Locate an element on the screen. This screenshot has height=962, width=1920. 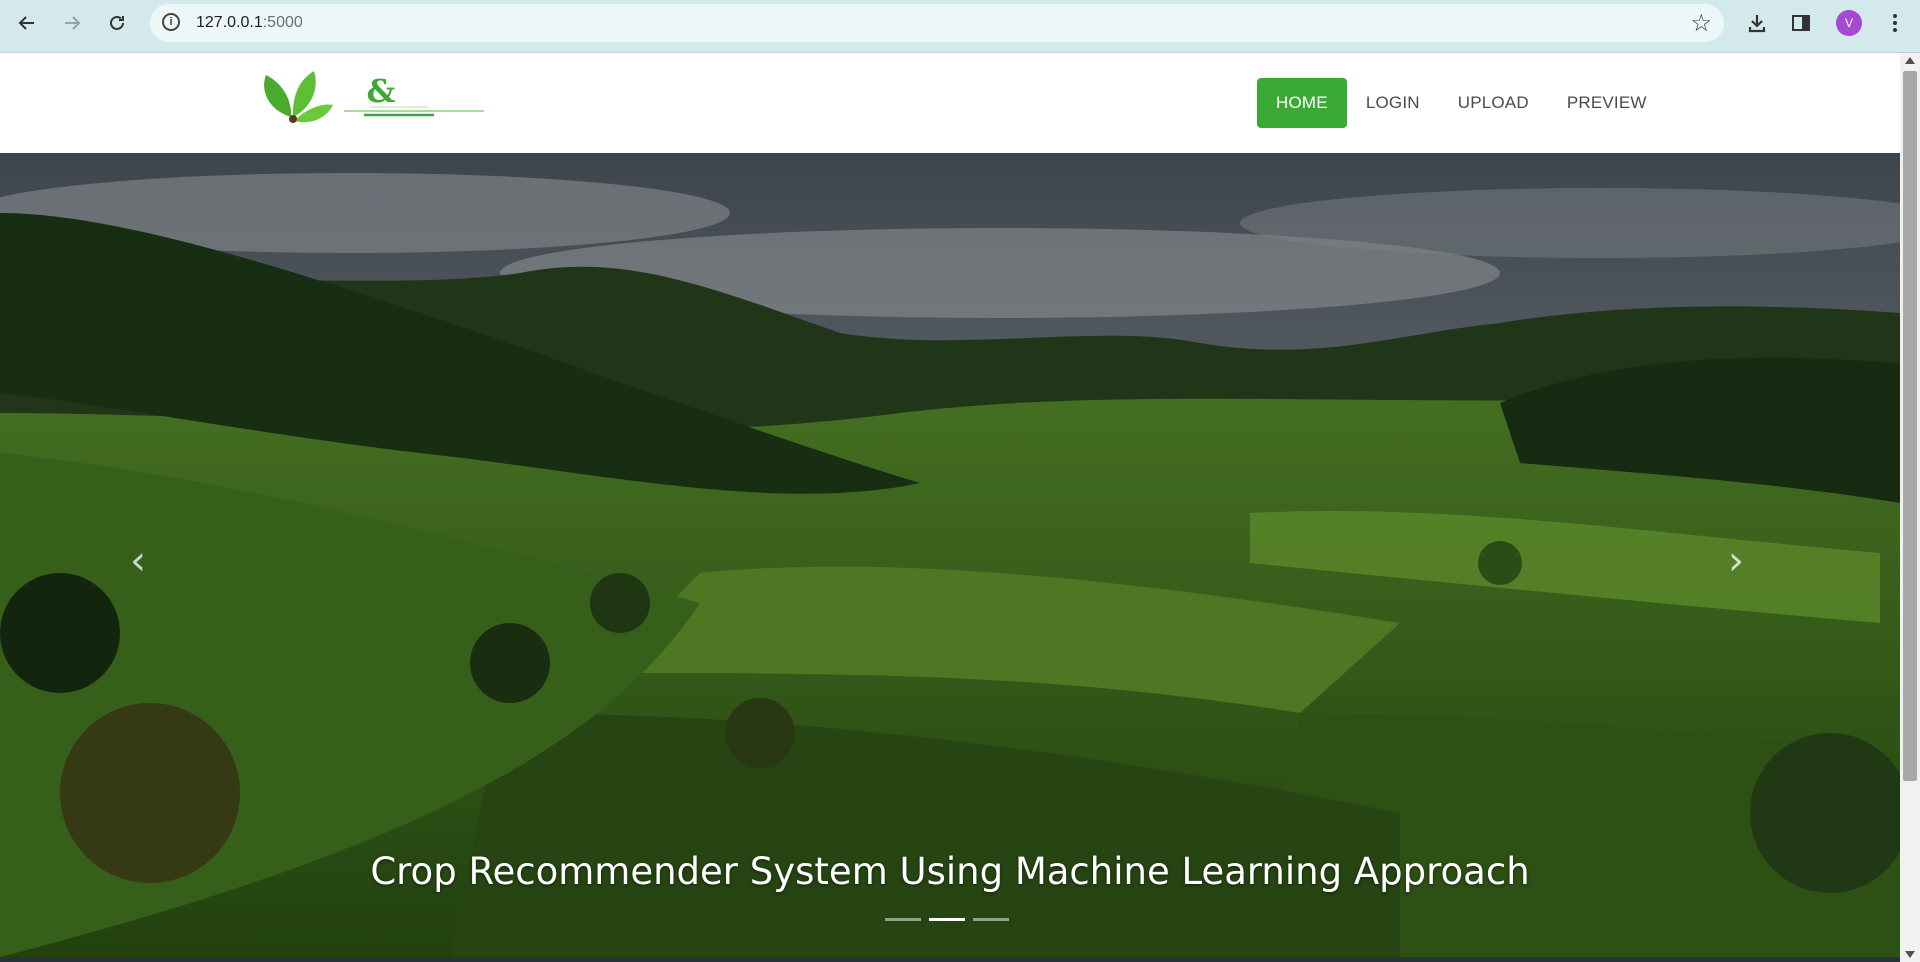
scrollbar-thumb is located at coordinates (1910, 426).